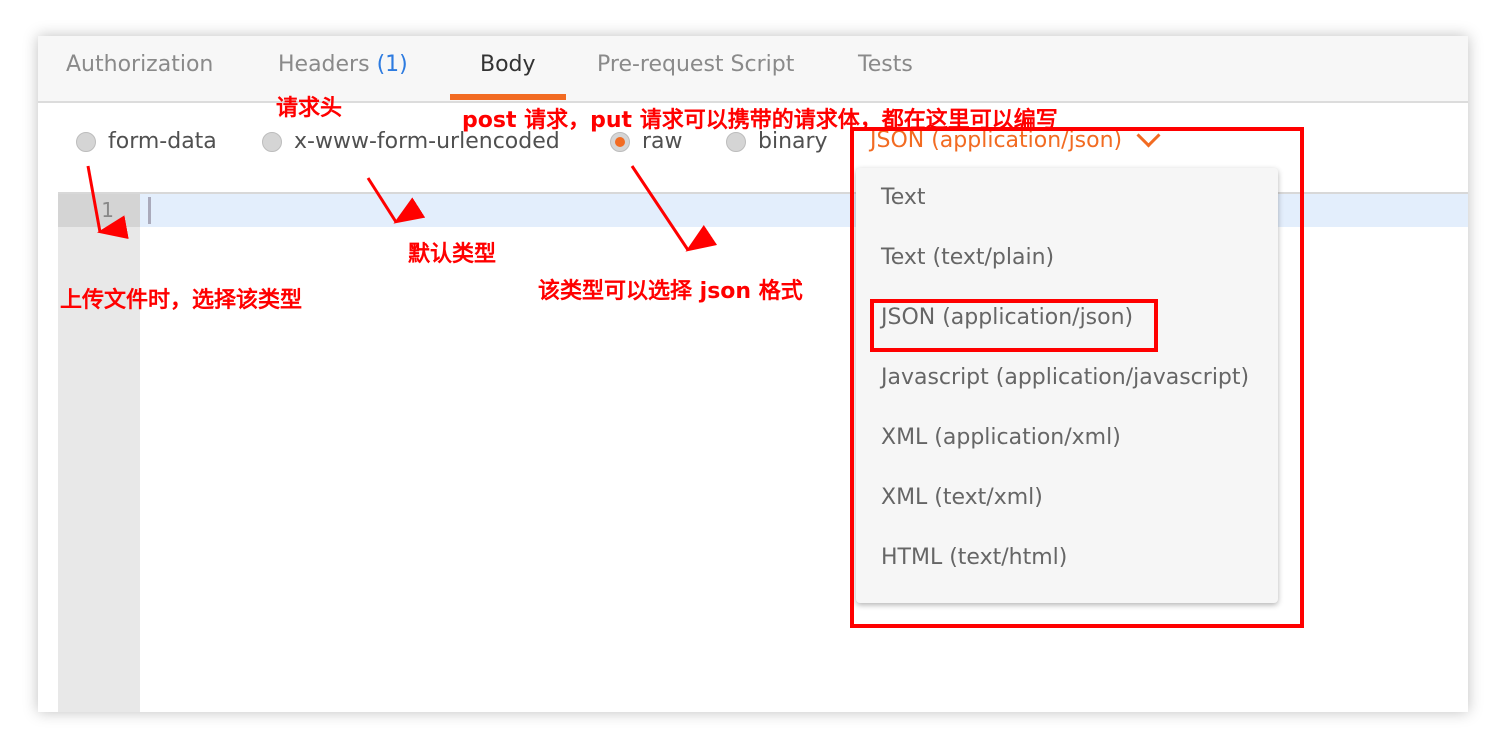  What do you see at coordinates (396, 200) in the screenshot?
I see `arrow-urlencoded` at bounding box center [396, 200].